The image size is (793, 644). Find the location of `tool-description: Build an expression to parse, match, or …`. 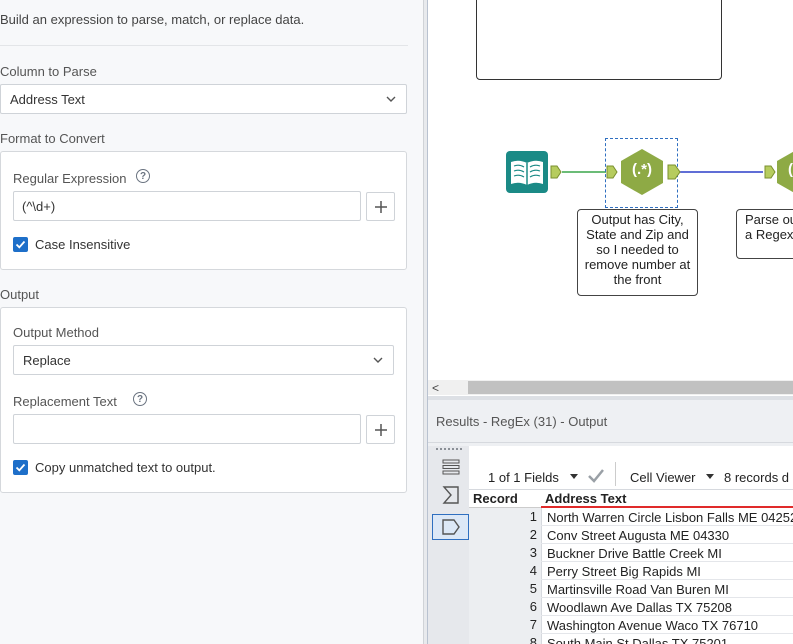

tool-description: Build an expression to parse, match, or … is located at coordinates (152, 19).